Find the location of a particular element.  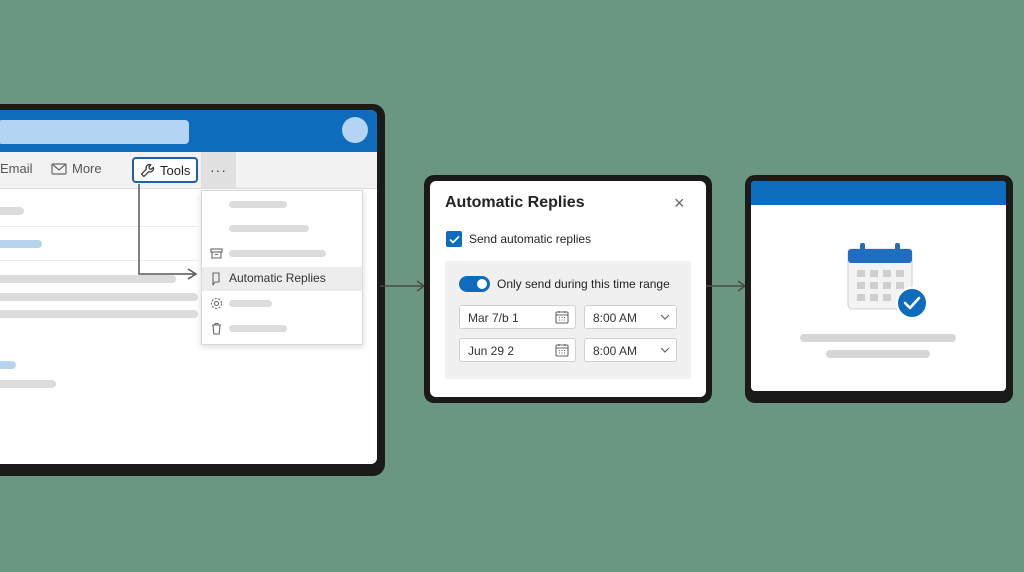

end-time-select: 8:00 AM is located at coordinates (630, 350).